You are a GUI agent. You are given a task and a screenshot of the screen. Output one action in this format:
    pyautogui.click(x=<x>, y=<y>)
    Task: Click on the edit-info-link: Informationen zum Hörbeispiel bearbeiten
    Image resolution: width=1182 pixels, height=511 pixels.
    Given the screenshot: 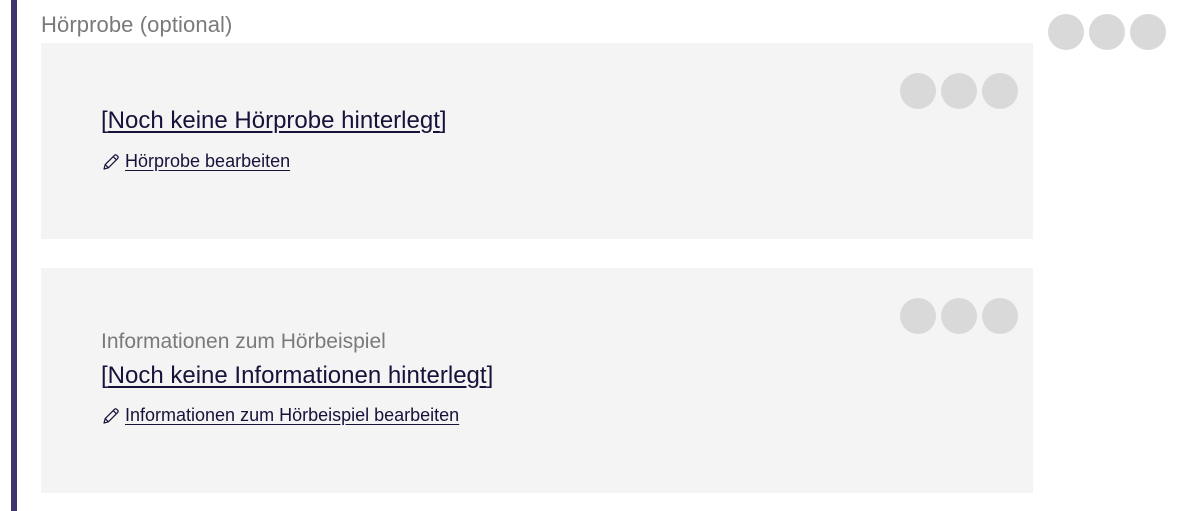 What is the action you would take?
    pyautogui.click(x=280, y=415)
    